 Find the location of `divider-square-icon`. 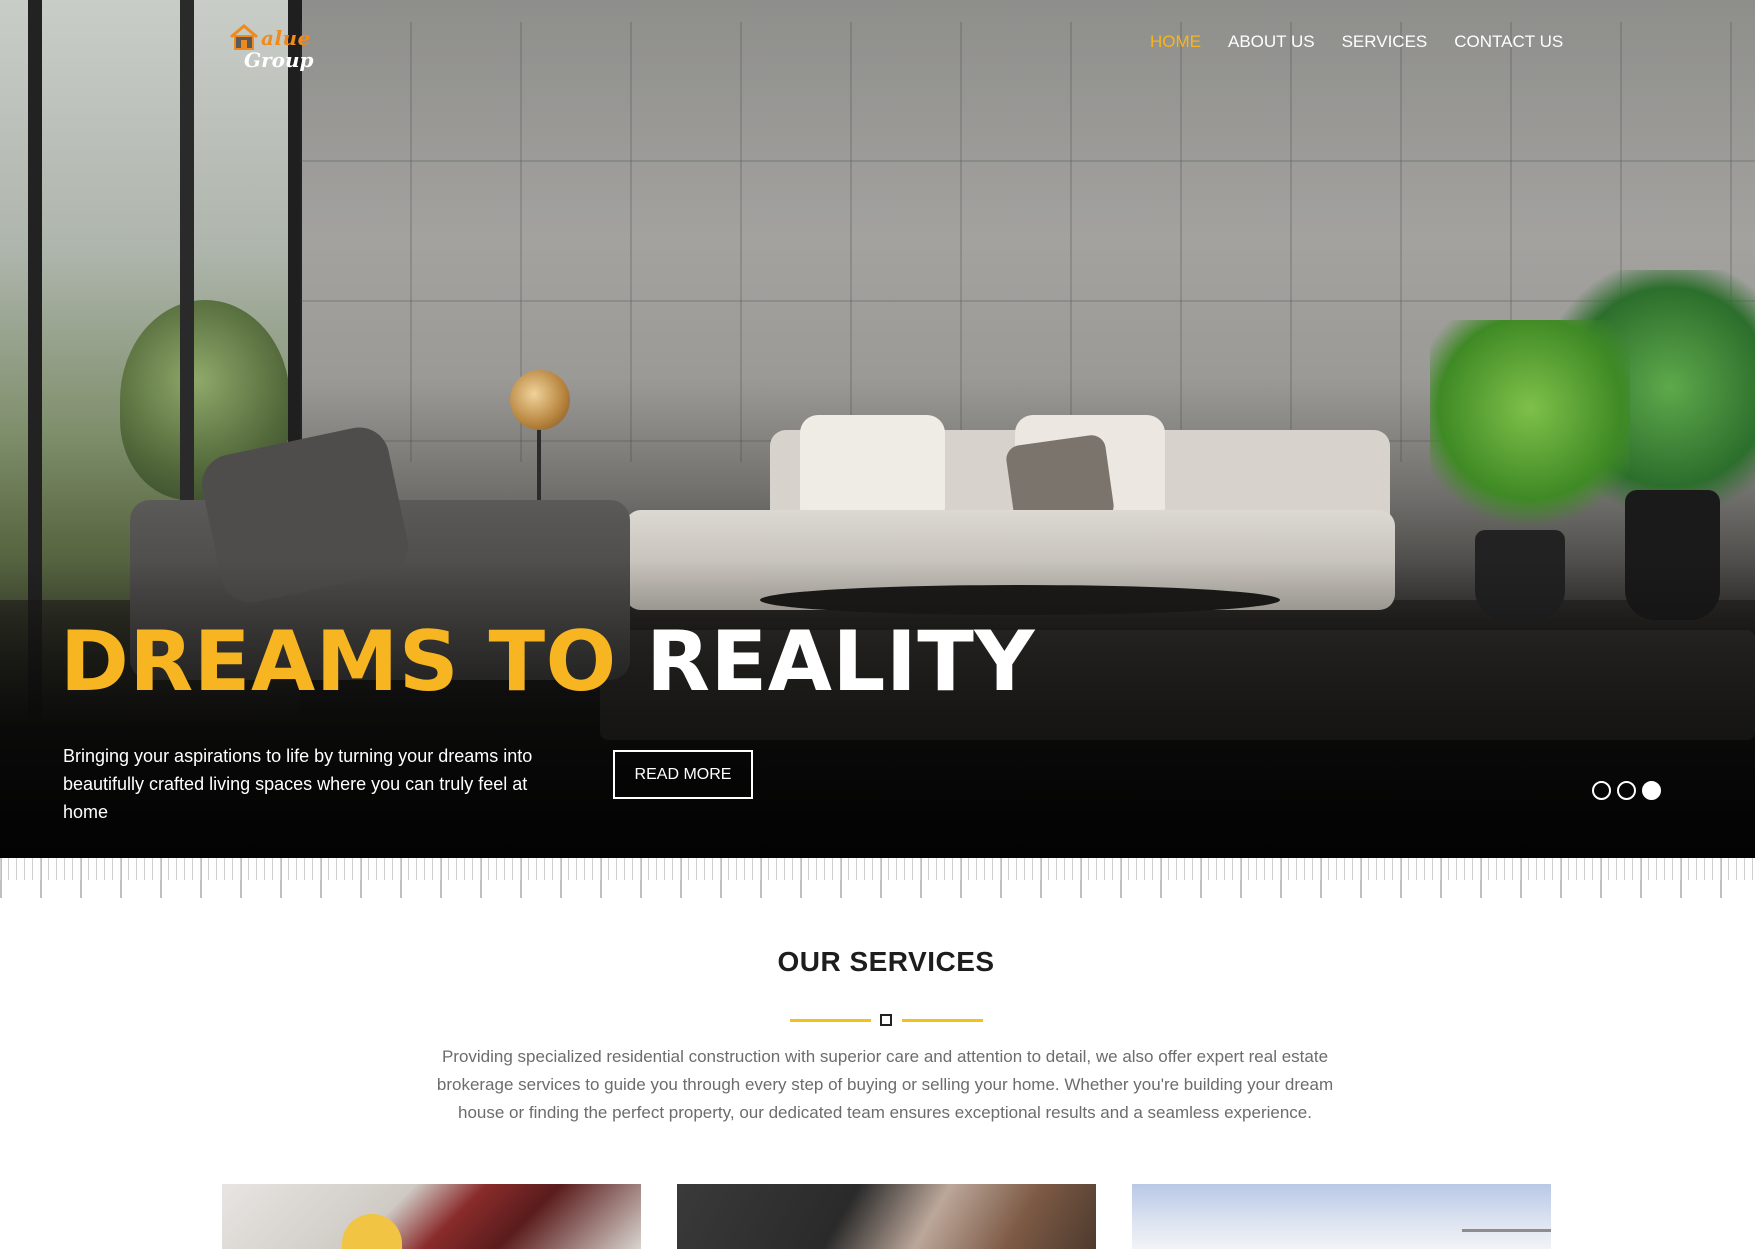

divider-square-icon is located at coordinates (886, 1020).